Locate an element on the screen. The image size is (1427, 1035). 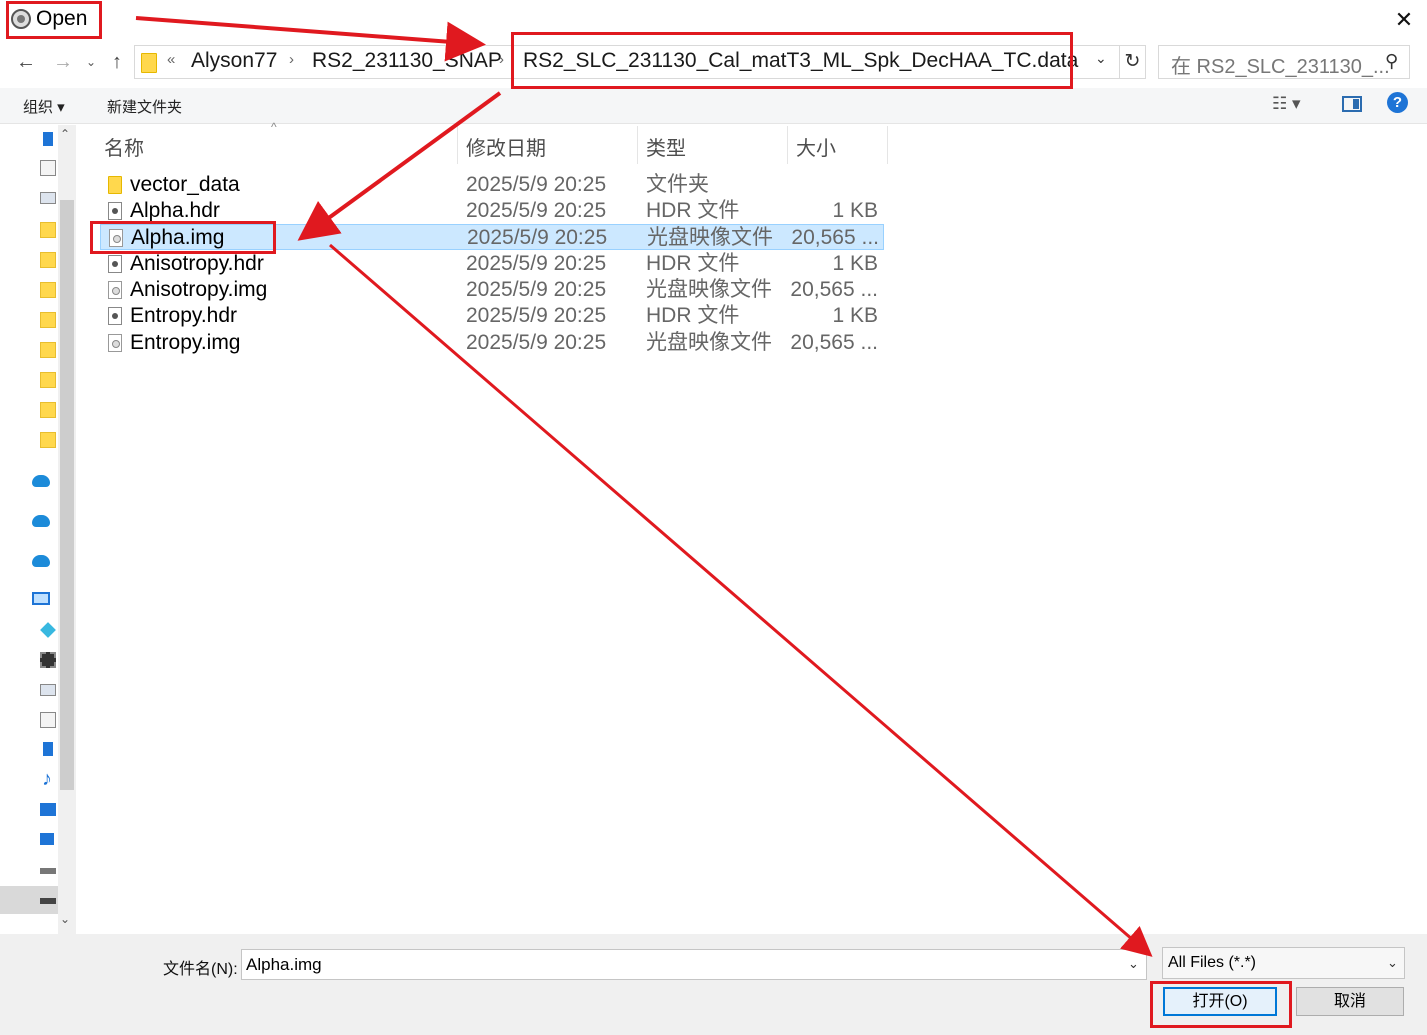
refresh-button: ↻ is located at coordinates (1133, 62).